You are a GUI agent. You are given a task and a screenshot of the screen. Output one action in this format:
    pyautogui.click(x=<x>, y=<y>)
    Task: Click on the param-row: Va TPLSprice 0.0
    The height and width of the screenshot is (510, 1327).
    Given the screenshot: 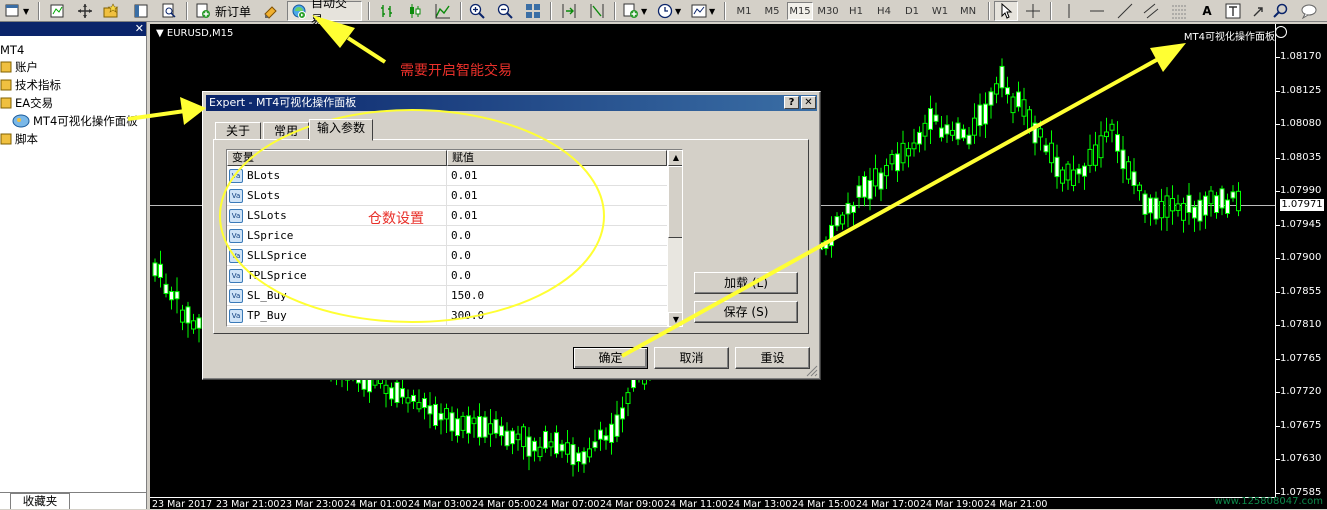 What is the action you would take?
    pyautogui.click(x=447, y=276)
    